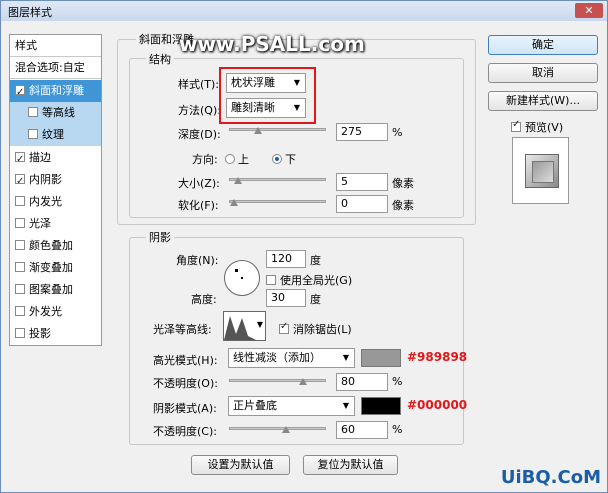  Describe the element at coordinates (277, 429) in the screenshot. I see `shadow-opacity-slider` at that location.